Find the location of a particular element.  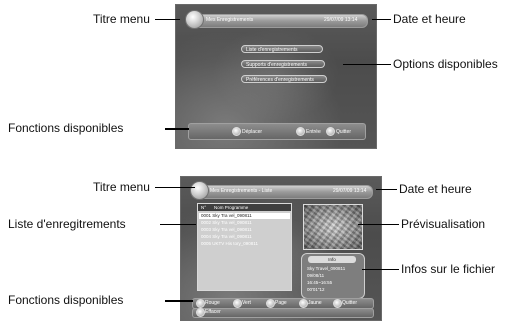

info-line: 00'01"12 is located at coordinates (316, 289).